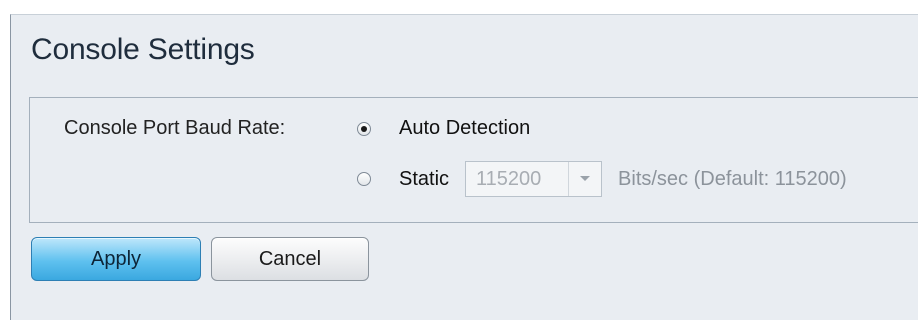 The width and height of the screenshot is (918, 320). What do you see at coordinates (464, 128) in the screenshot?
I see `auto-detection-label: Auto Detection` at bounding box center [464, 128].